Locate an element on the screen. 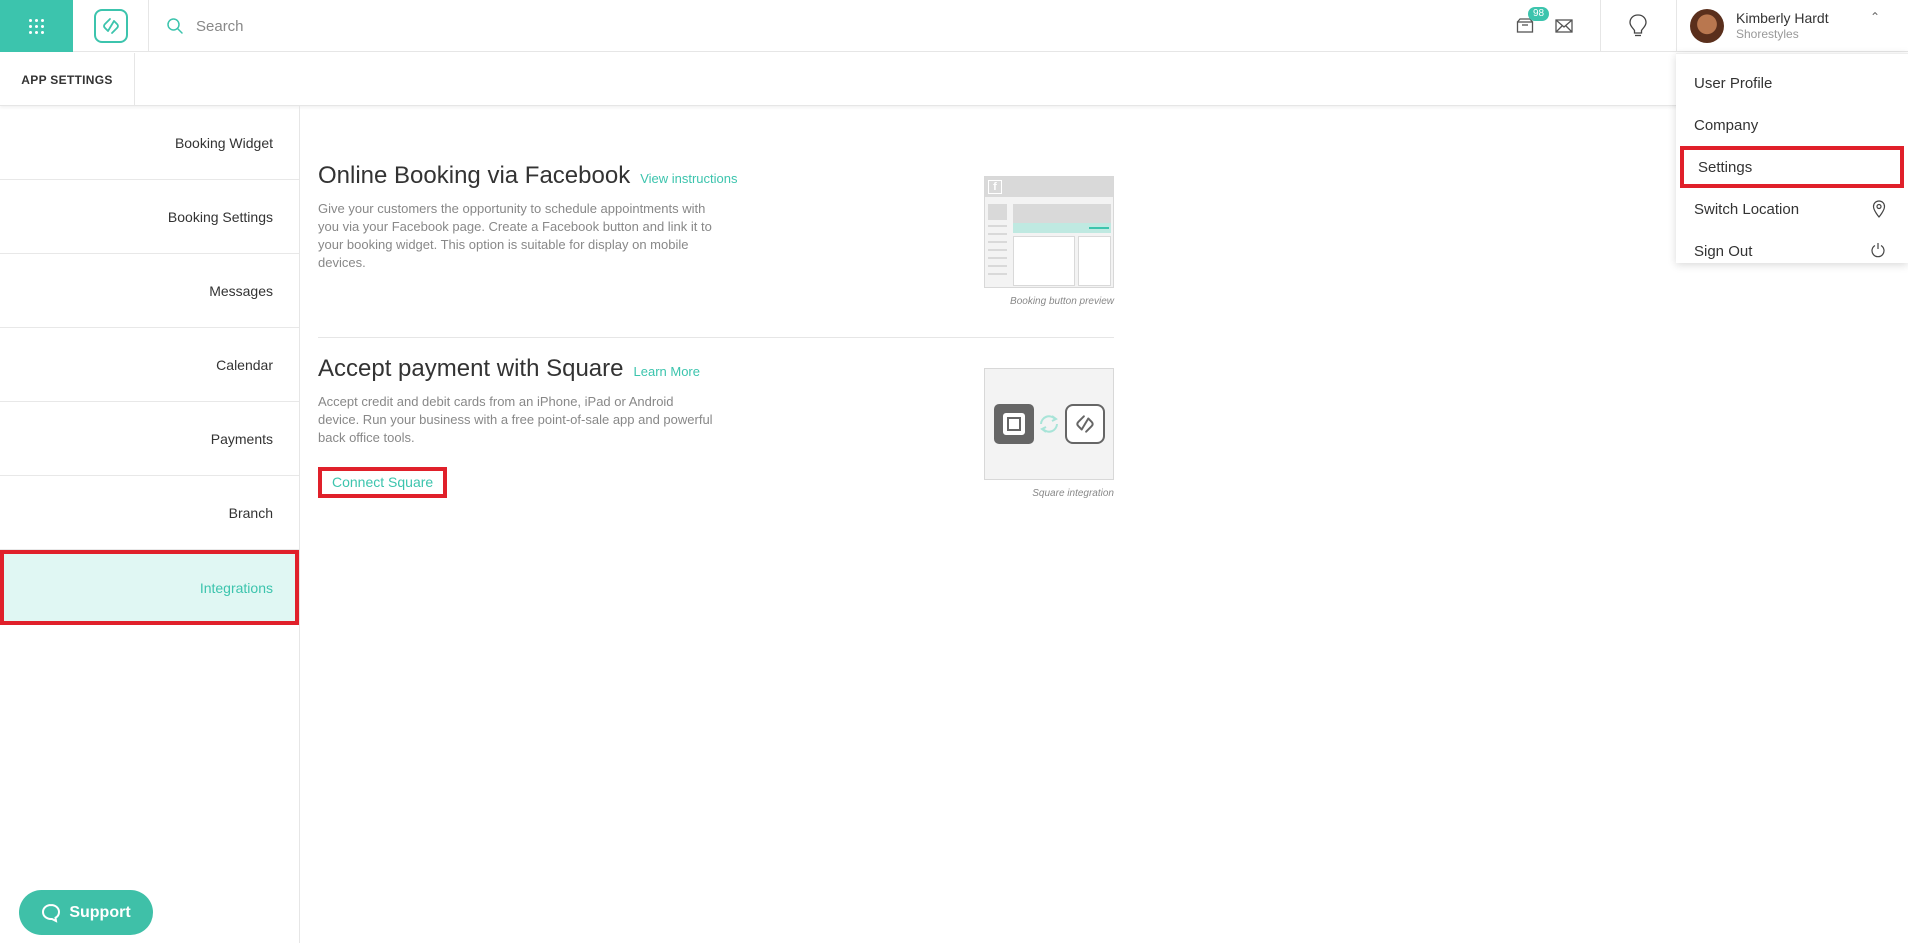  chat-bubble-icon is located at coordinates (51, 913).